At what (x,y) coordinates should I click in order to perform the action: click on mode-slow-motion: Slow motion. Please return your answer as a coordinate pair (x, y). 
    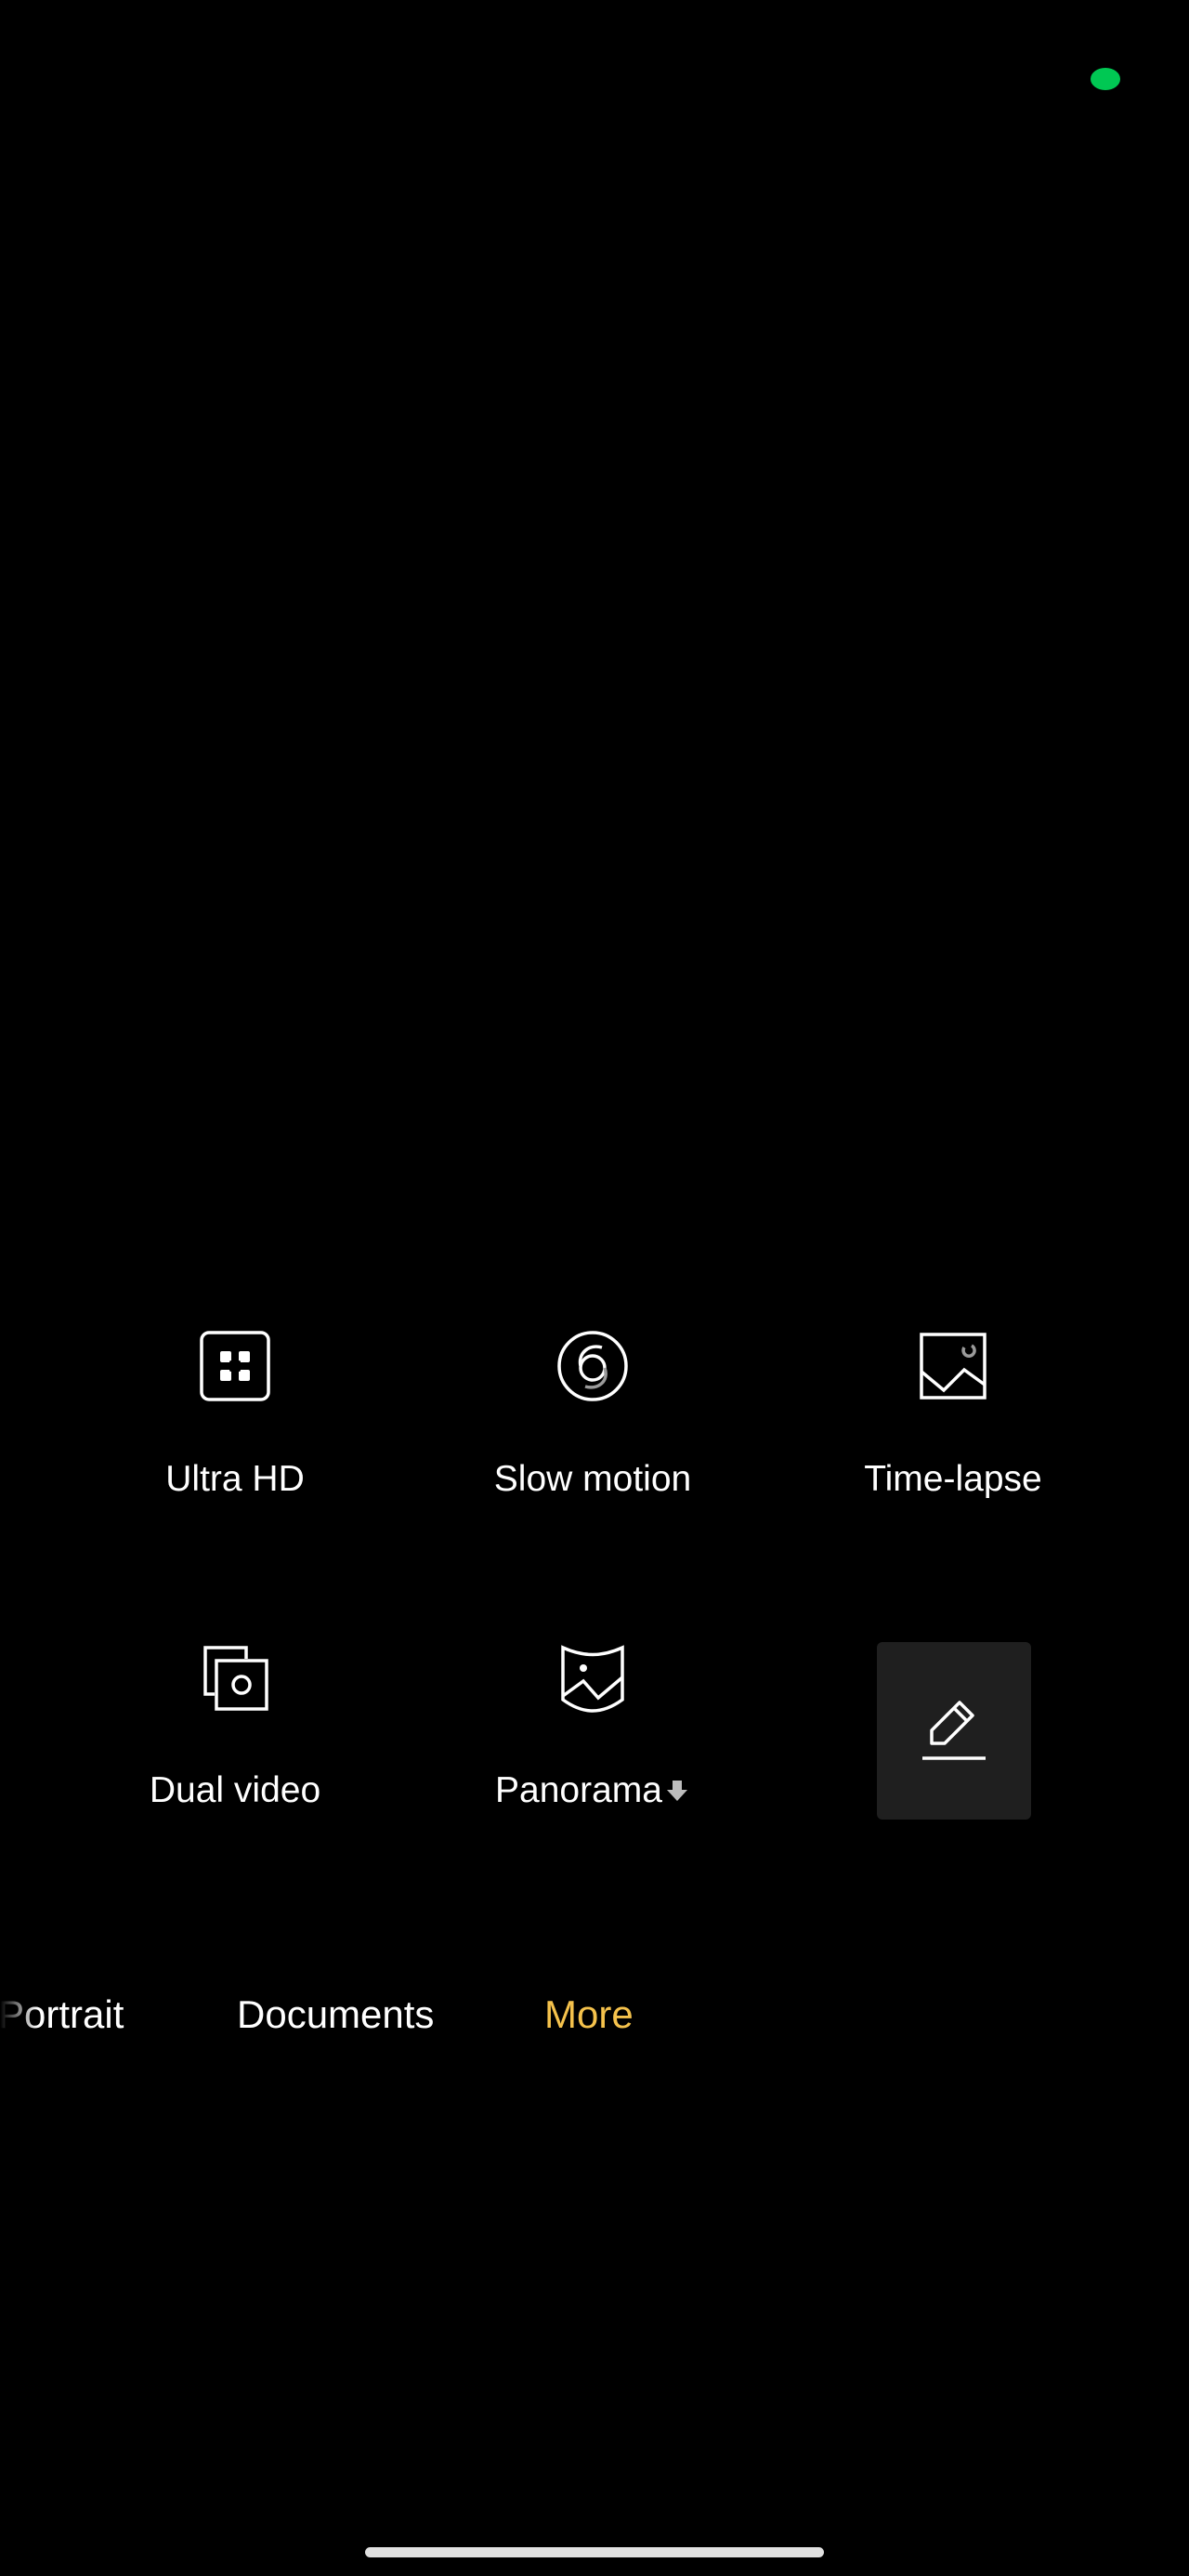
    Looking at the image, I should click on (593, 1431).